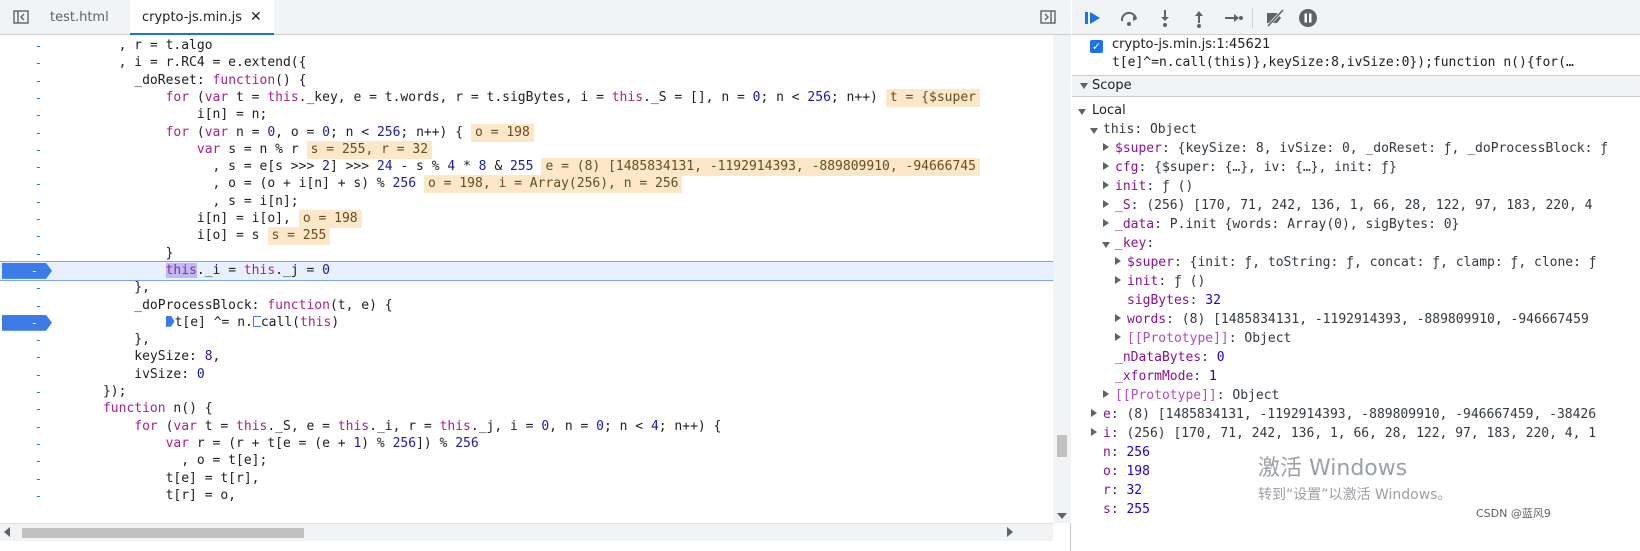 The image size is (1640, 551). I want to click on tab-test-html: test.html, so click(79, 17).